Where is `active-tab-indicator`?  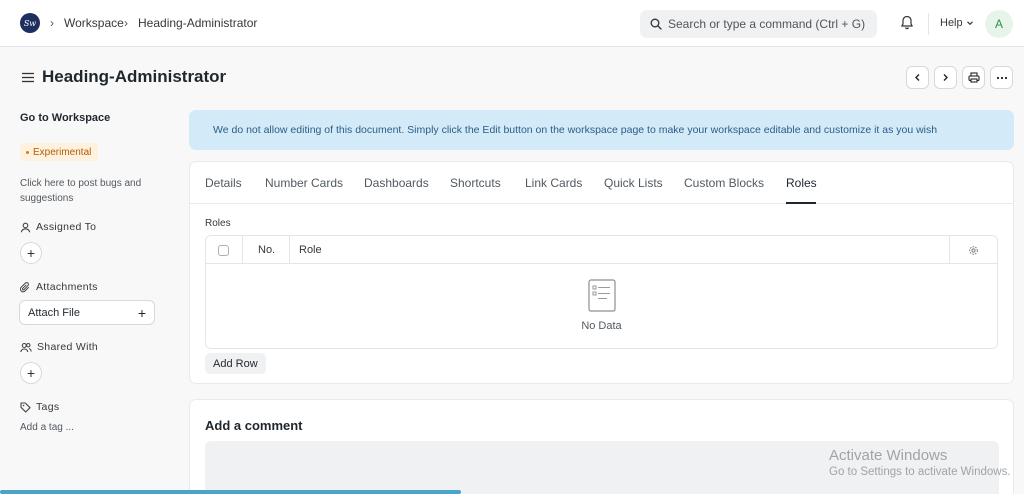 active-tab-indicator is located at coordinates (801, 203).